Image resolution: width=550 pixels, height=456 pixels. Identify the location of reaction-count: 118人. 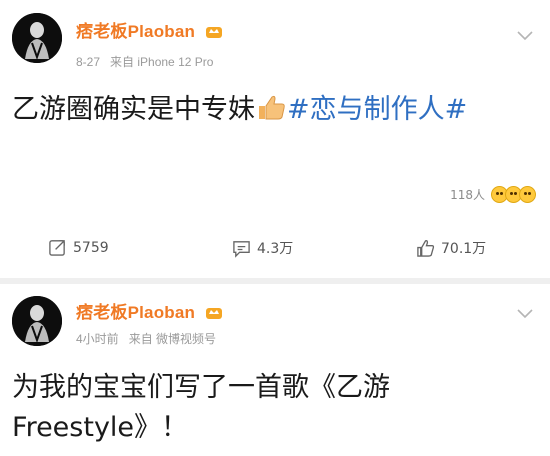
(467, 195).